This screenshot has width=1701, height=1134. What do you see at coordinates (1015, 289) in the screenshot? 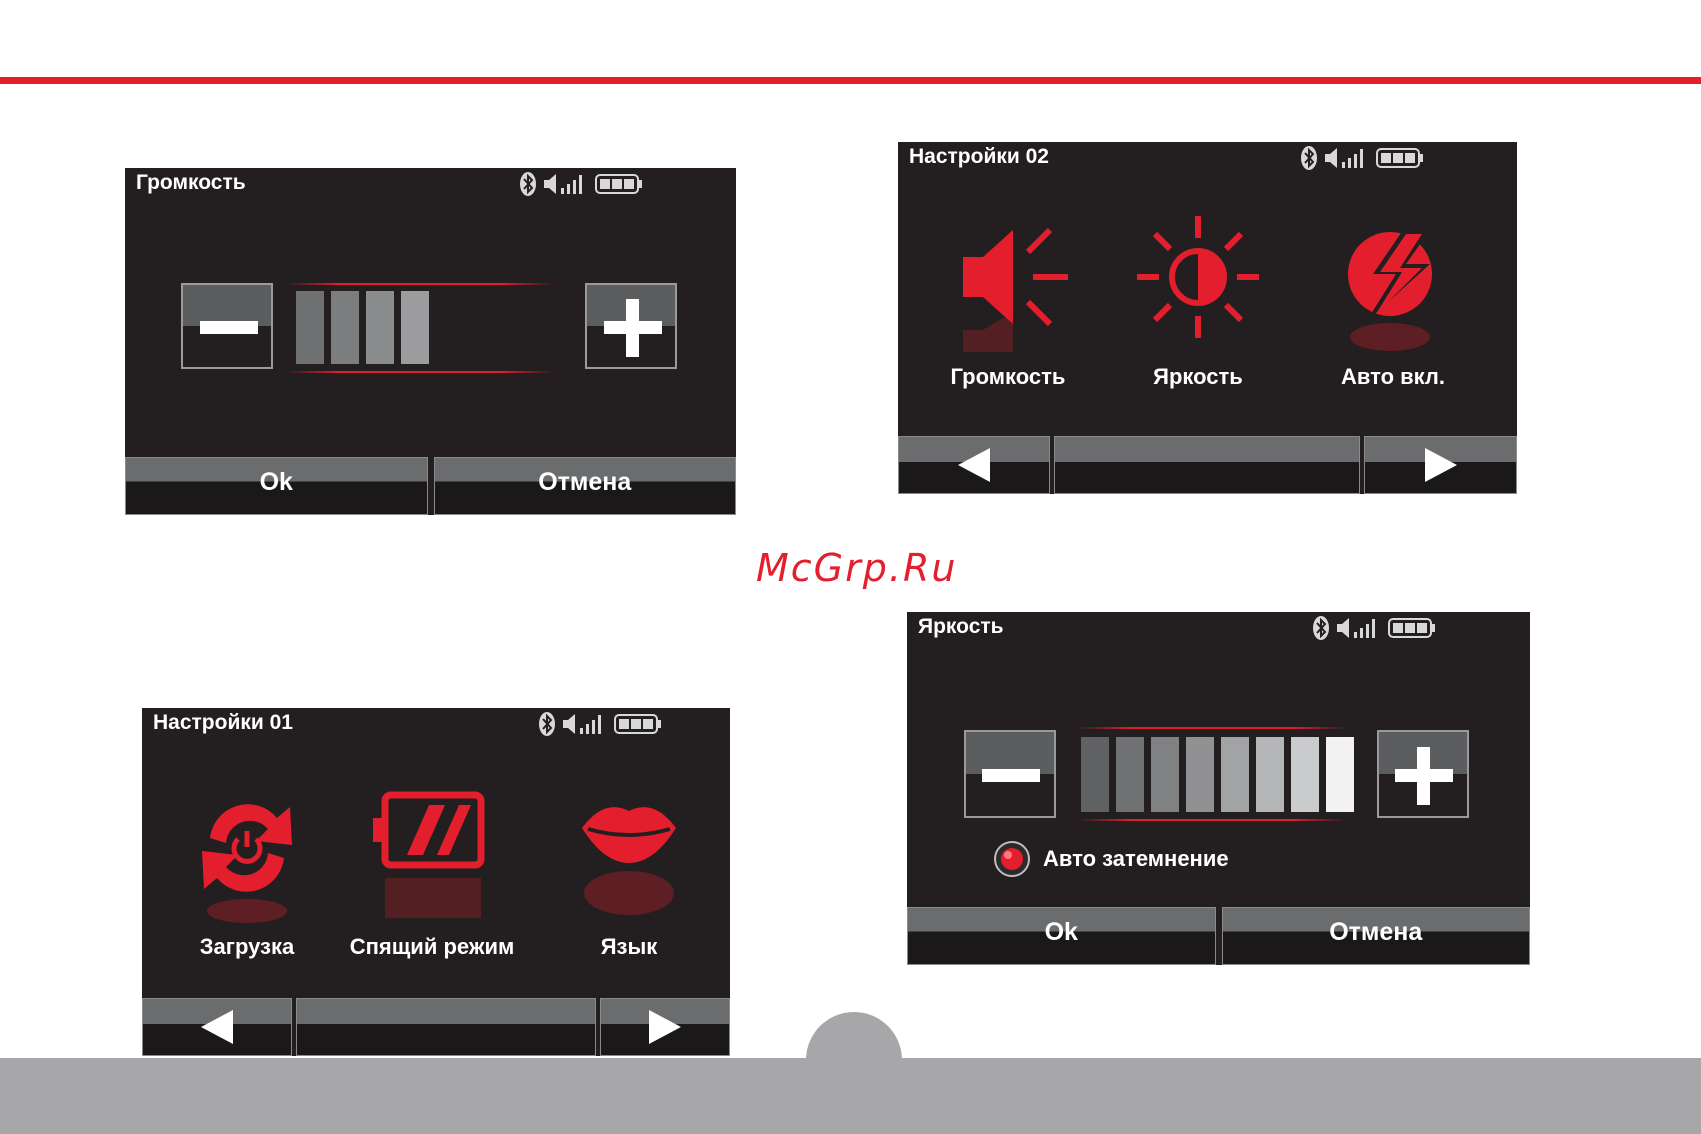
I see `speaker-icon` at bounding box center [1015, 289].